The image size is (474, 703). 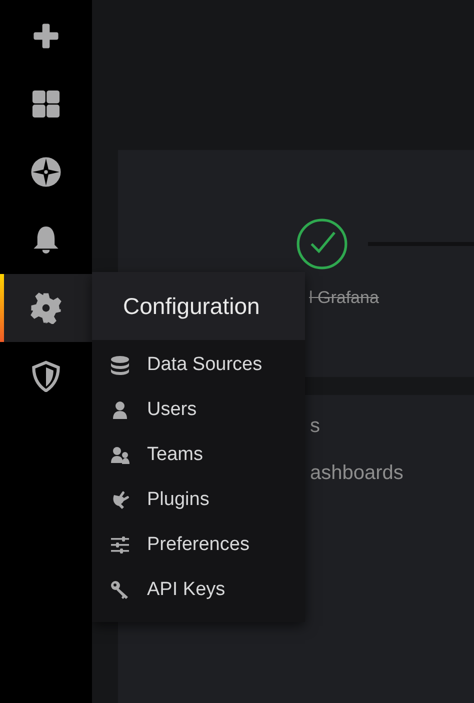 I want to click on menu-item: Preferences, so click(x=198, y=545).